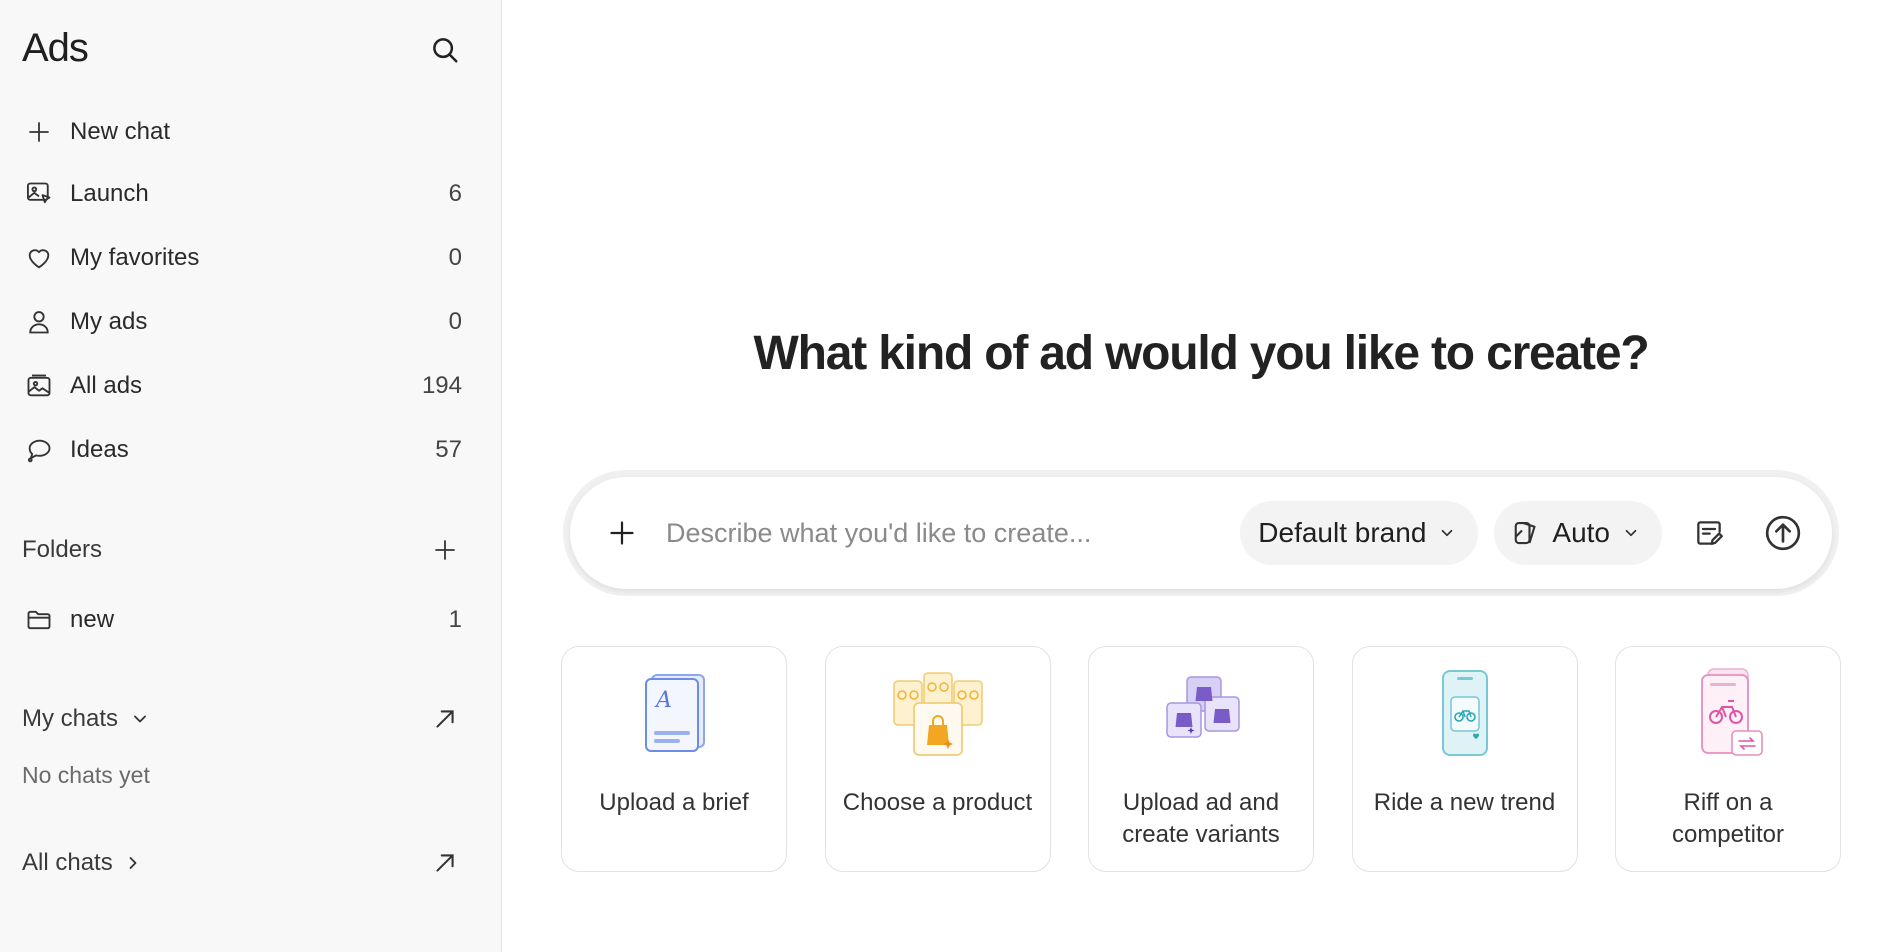  What do you see at coordinates (242, 258) in the screenshot?
I see `sidebar-item-my-favorites: My favorites 0` at bounding box center [242, 258].